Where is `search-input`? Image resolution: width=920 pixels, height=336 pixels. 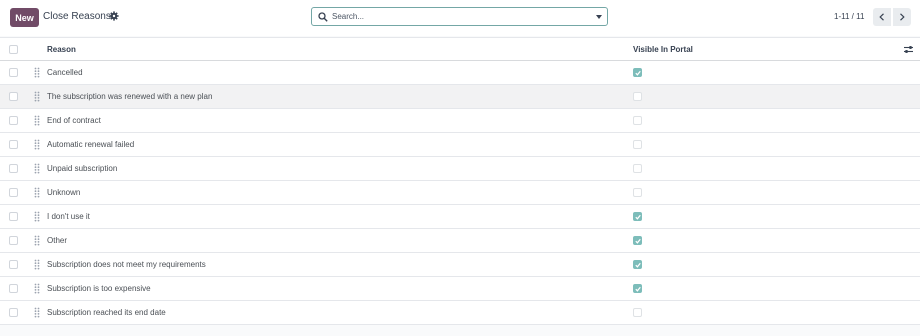 search-input is located at coordinates (452, 16).